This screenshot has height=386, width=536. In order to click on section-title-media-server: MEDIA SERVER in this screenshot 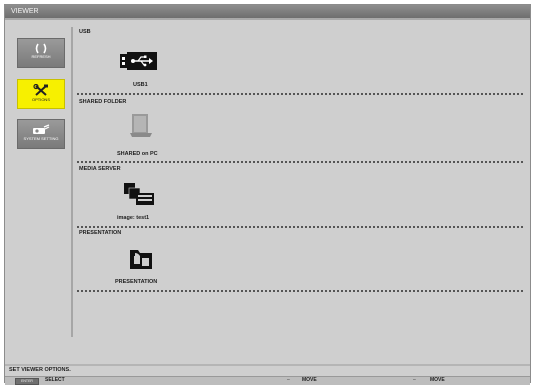, I will do `click(100, 169)`.